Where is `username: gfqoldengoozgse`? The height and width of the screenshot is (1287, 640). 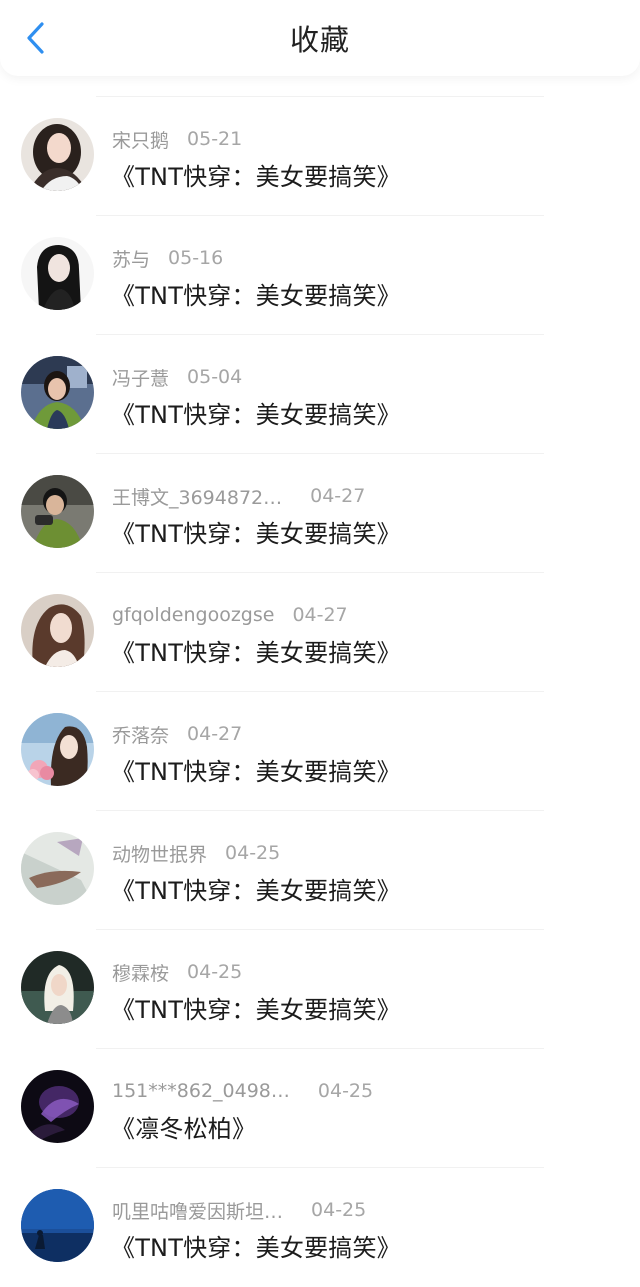 username: gfqoldengoozgse is located at coordinates (193, 615).